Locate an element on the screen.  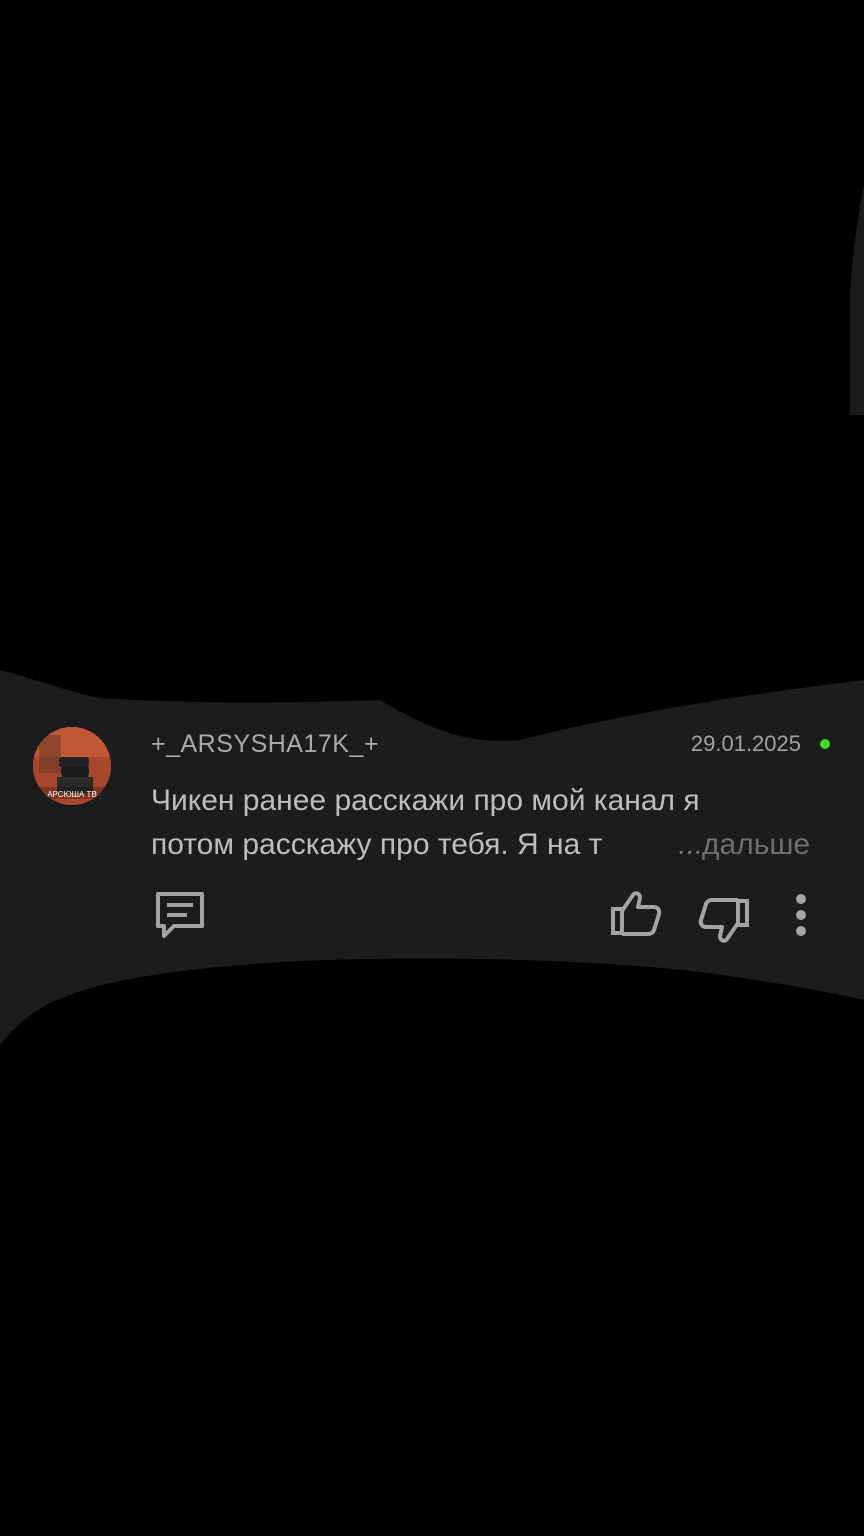
comment-author: +_ARSYSHA17K_+ is located at coordinates (265, 744).